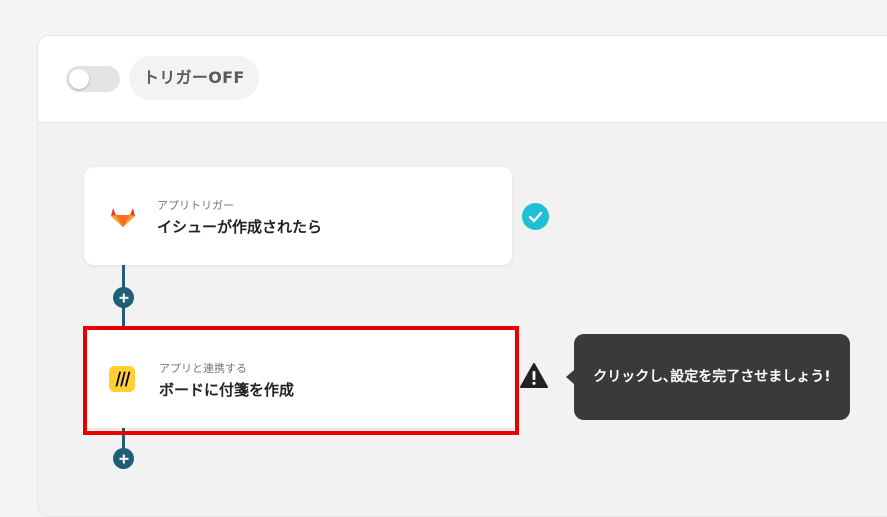 Image resolution: width=887 pixels, height=517 pixels. Describe the element at coordinates (535, 216) in the screenshot. I see `check-circle-icon` at that location.